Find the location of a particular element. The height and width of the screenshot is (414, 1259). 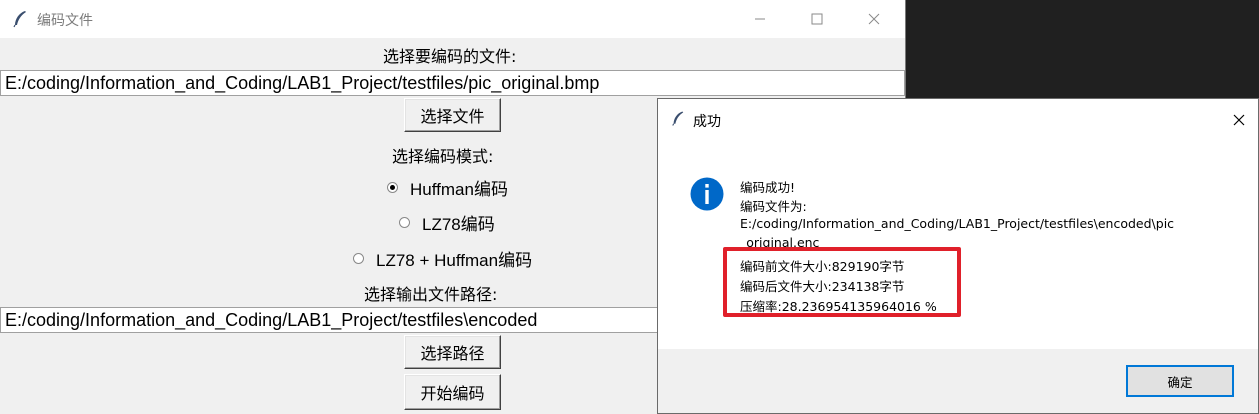

radio-label: LZ78 + Huffman编码 is located at coordinates (454, 260).